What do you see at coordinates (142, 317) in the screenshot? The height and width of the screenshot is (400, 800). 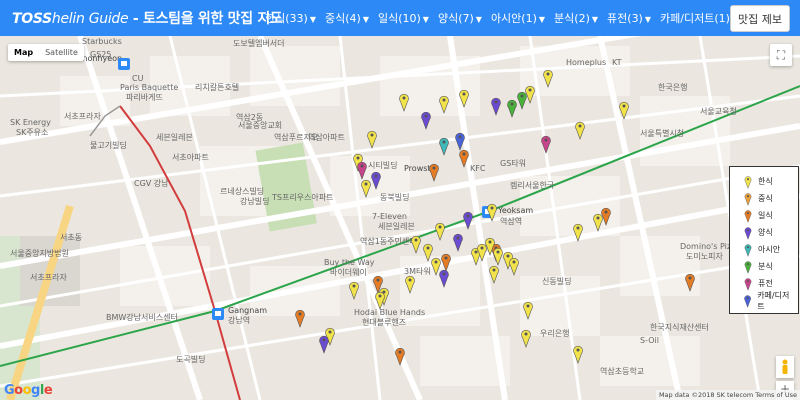 I see `map-label: BMW강남서비스센터` at bounding box center [142, 317].